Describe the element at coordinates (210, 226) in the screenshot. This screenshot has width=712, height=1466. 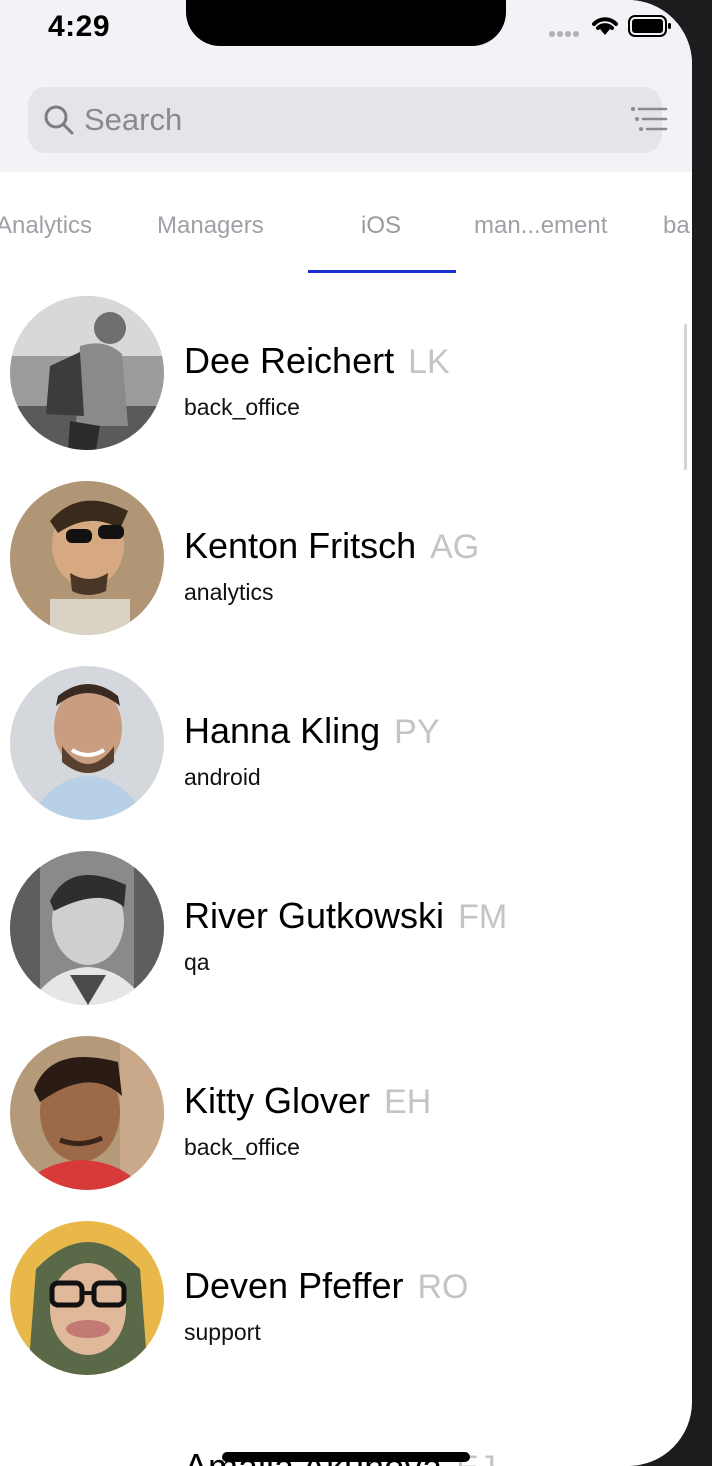
I see `tab-managers: Managers` at that location.